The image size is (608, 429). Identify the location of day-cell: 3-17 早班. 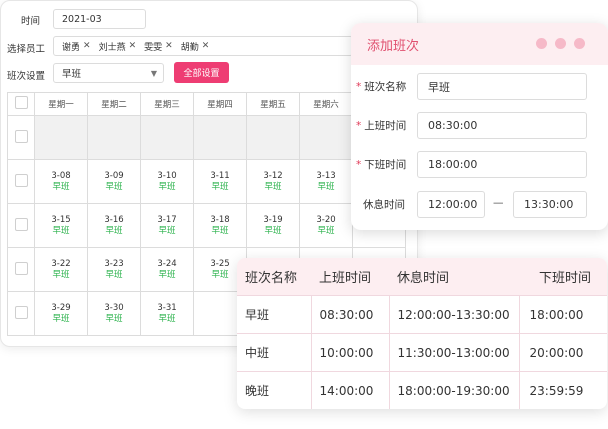
(167, 225).